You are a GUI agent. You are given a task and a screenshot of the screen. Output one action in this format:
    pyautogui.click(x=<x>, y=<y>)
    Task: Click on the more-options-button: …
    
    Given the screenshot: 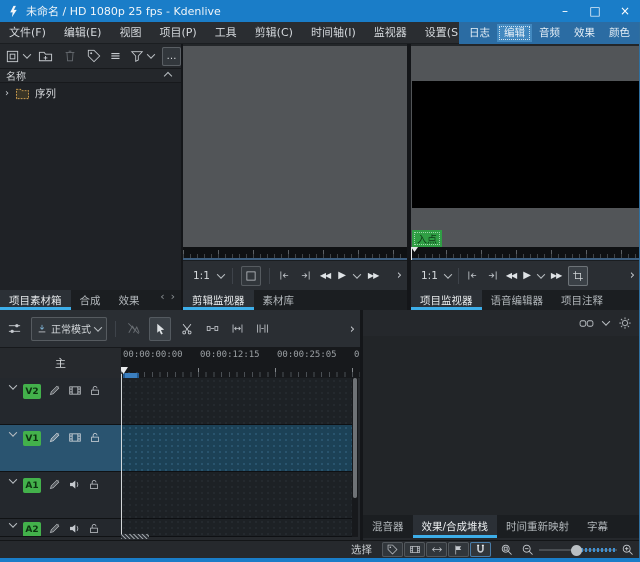 What is the action you would take?
    pyautogui.click(x=171, y=56)
    